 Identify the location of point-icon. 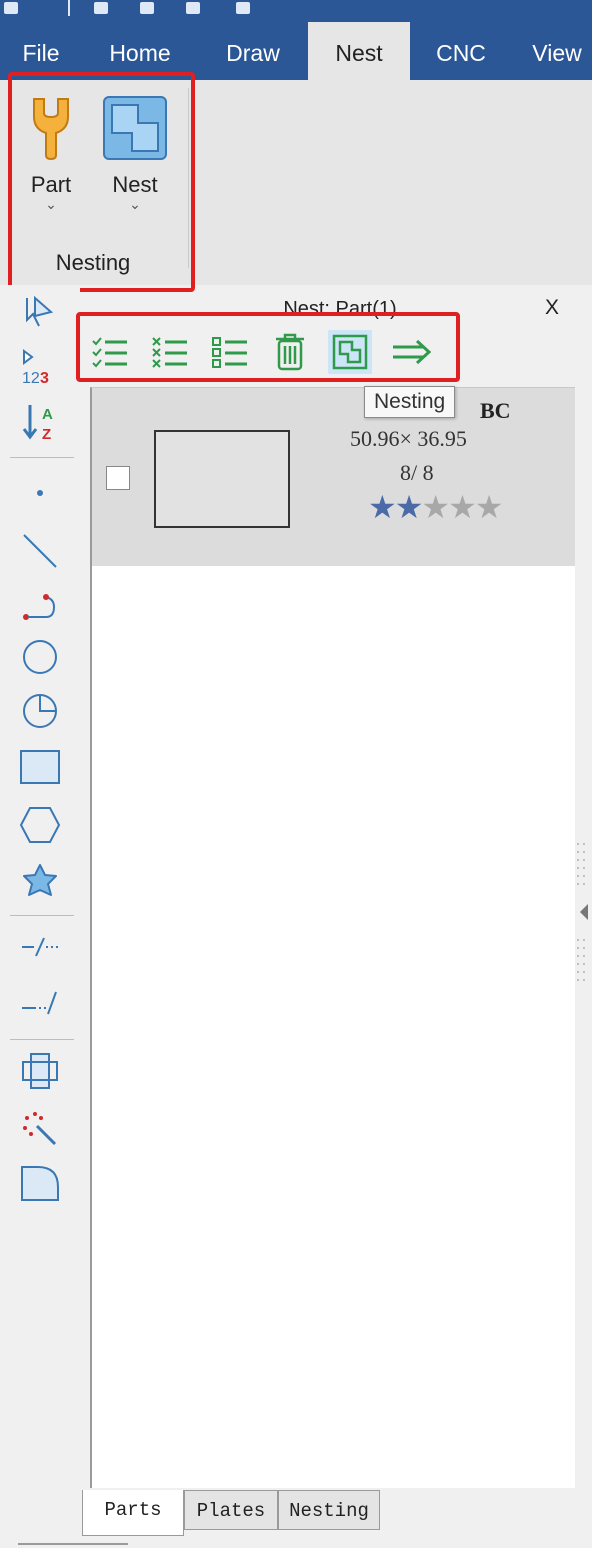
(40, 493).